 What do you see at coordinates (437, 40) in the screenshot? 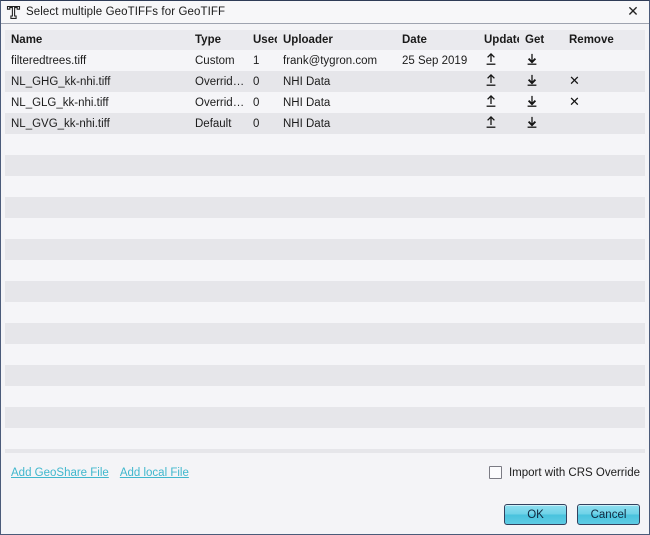
I see `column-header-date: Date` at bounding box center [437, 40].